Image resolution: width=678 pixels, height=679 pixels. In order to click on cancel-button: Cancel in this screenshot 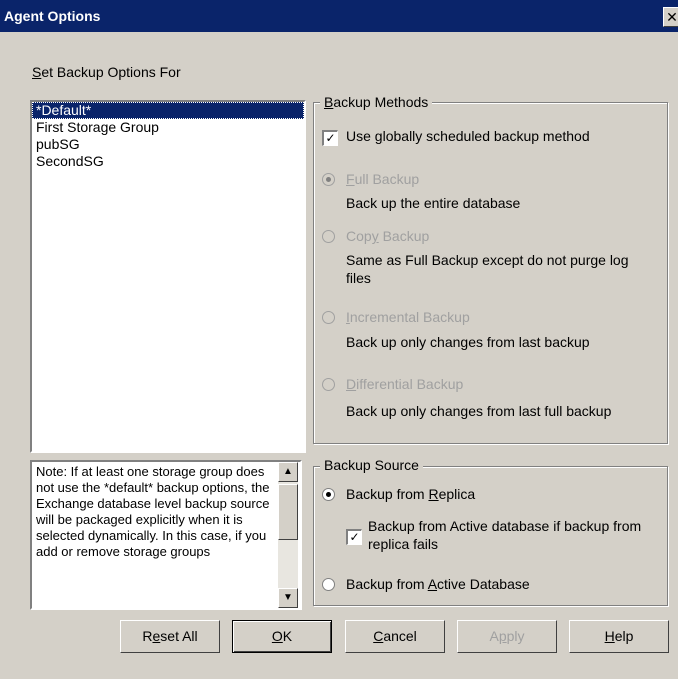, I will do `click(395, 636)`.